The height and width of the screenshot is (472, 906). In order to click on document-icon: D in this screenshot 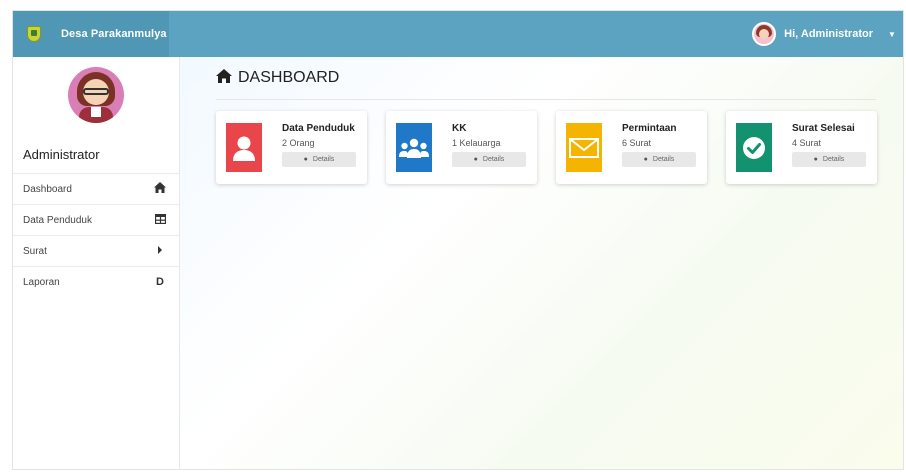, I will do `click(160, 282)`.